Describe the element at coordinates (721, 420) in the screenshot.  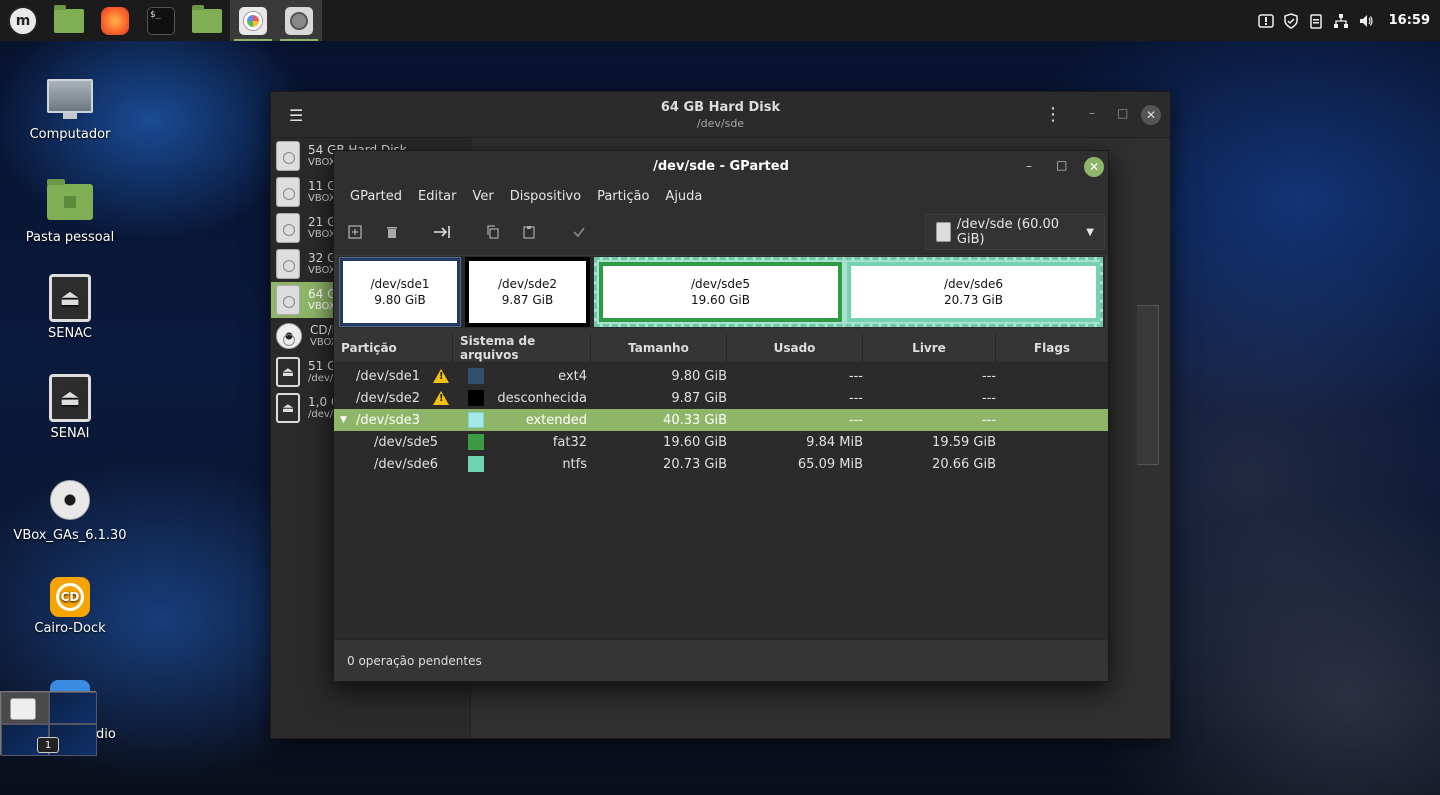
I see `table-row-selected: ▼/dev/sde3 extended 40.33 GiB --- ---` at that location.